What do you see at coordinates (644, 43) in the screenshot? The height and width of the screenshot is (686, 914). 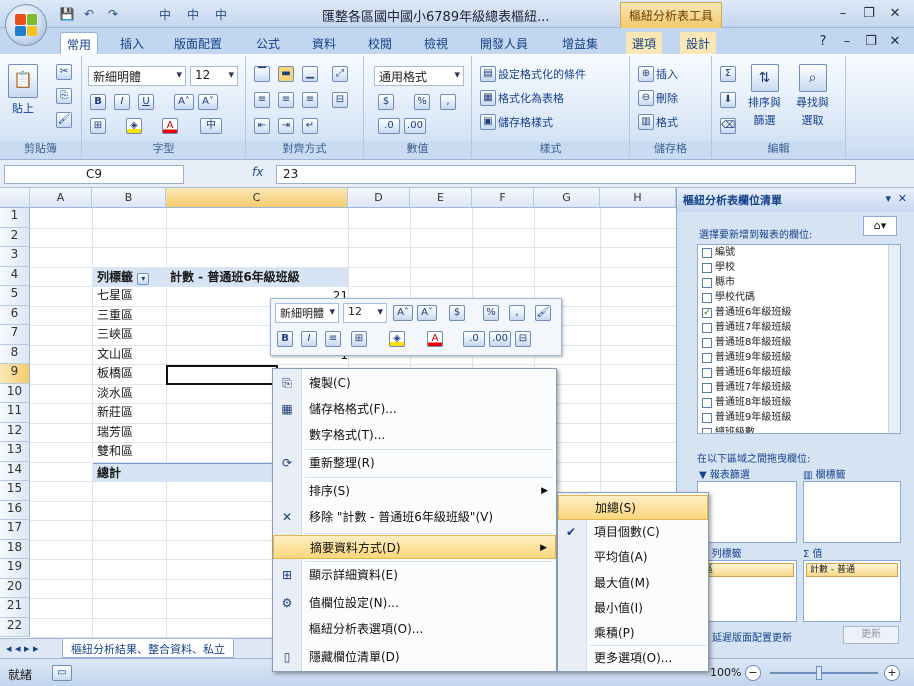 I see `tab-pivot-options: 選項` at bounding box center [644, 43].